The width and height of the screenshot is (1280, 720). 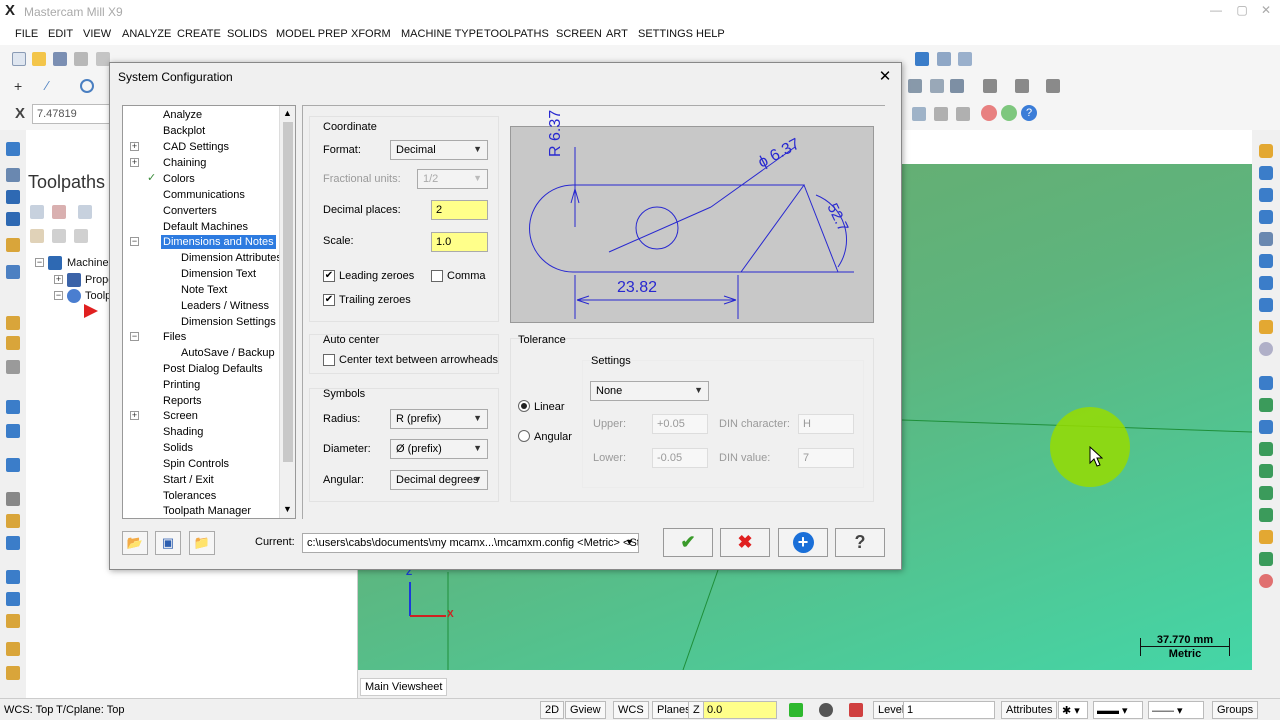 What do you see at coordinates (885, 76) in the screenshot?
I see `dialog-close-button: ✕` at bounding box center [885, 76].